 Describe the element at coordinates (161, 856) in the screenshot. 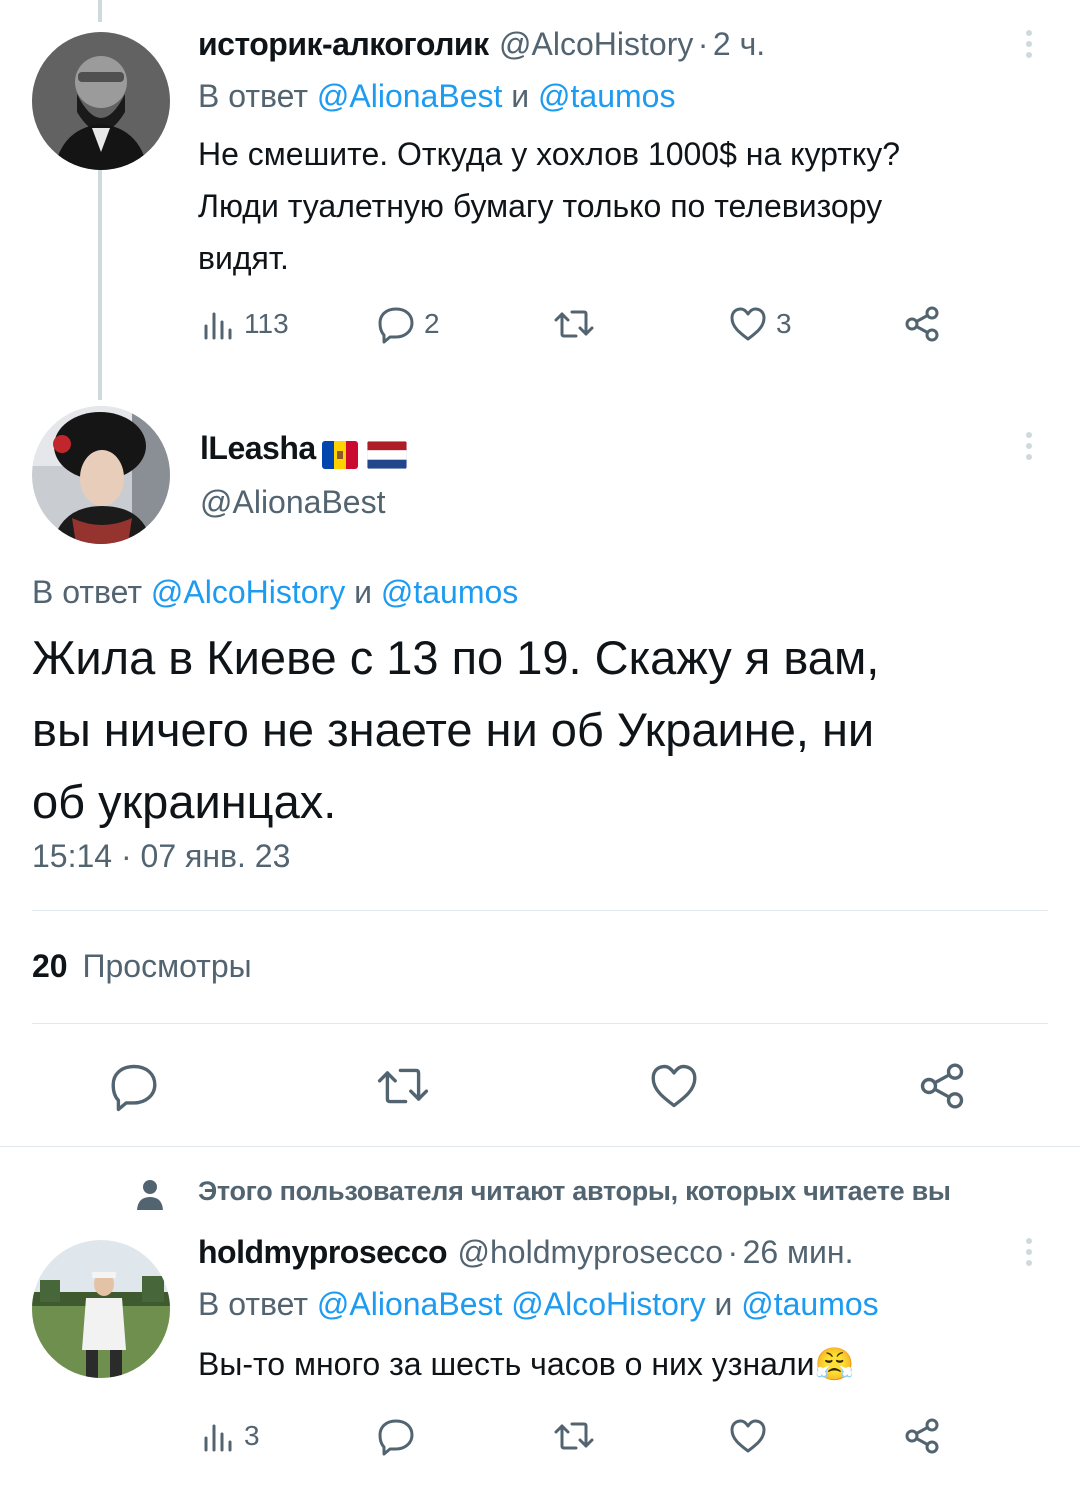

I see `tweet-timestamp: 15:14 · 07 янв. 23` at that location.